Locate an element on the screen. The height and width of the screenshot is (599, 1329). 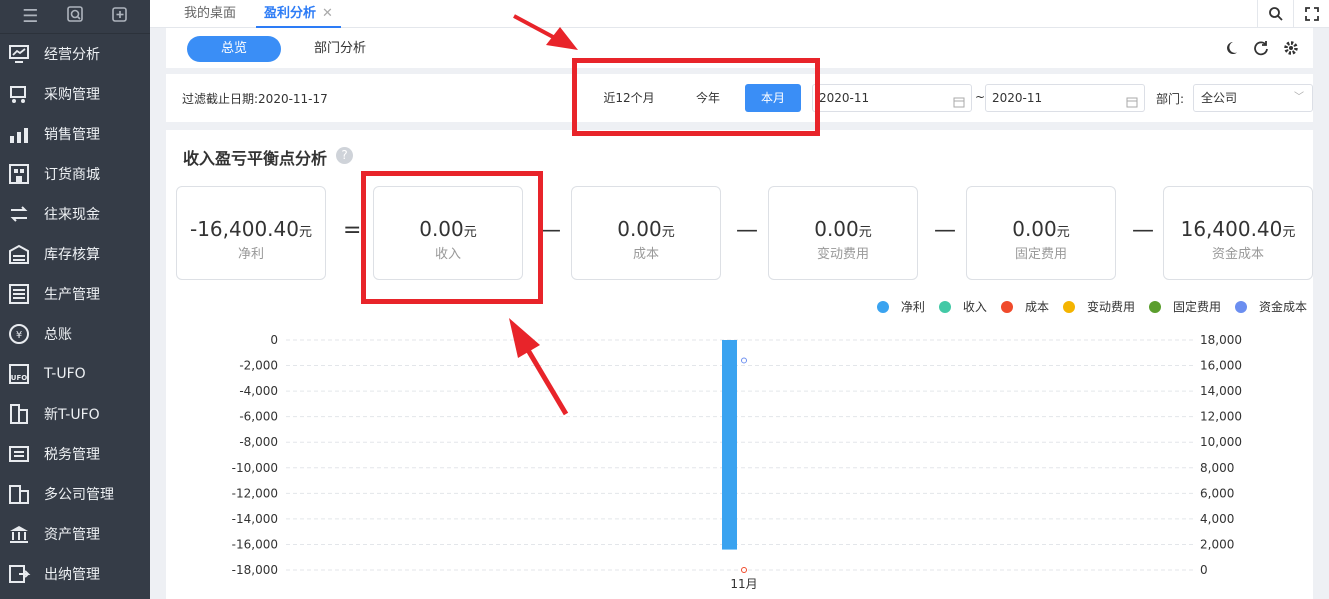
card-value: 0.00元 is located at coordinates (843, 229).